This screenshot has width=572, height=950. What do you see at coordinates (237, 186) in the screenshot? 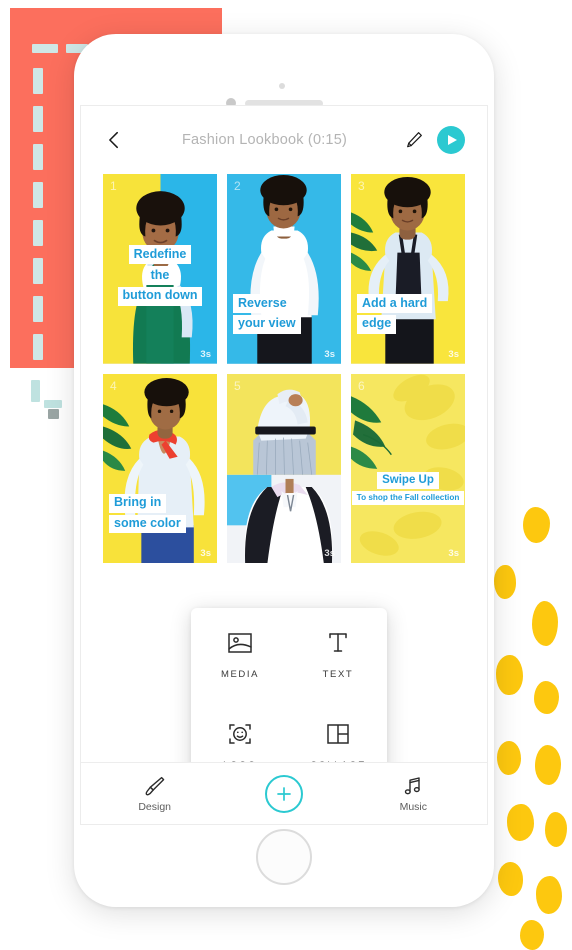
I see `card-index: 2` at bounding box center [237, 186].